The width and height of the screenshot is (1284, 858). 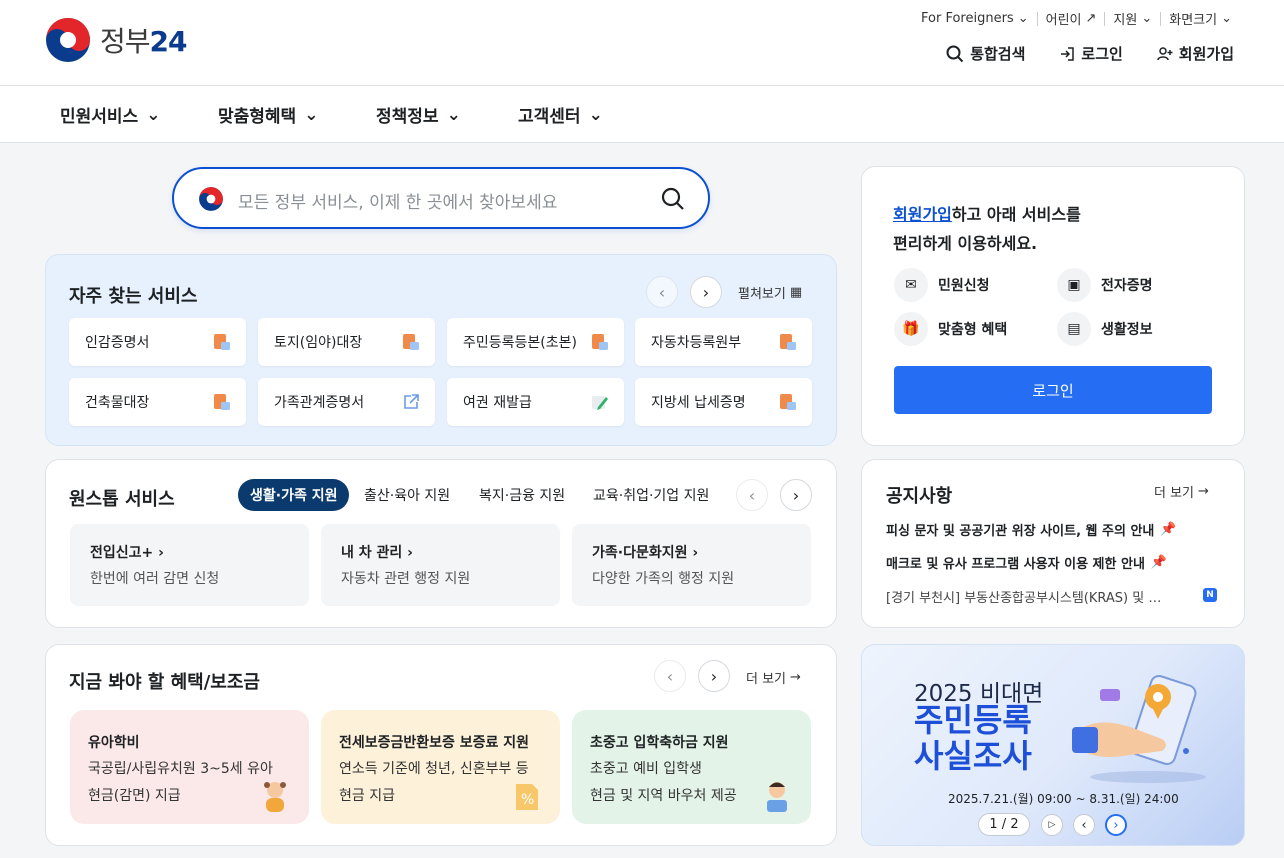 I want to click on external-link-icon: ↗, so click(x=1091, y=18).